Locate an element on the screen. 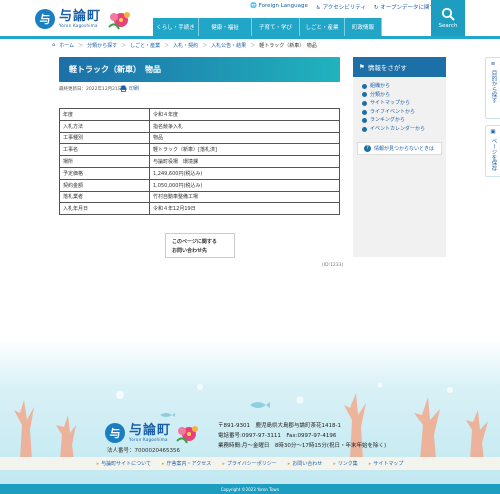  footer-link-sitemap: サイトマップ is located at coordinates (386, 463).